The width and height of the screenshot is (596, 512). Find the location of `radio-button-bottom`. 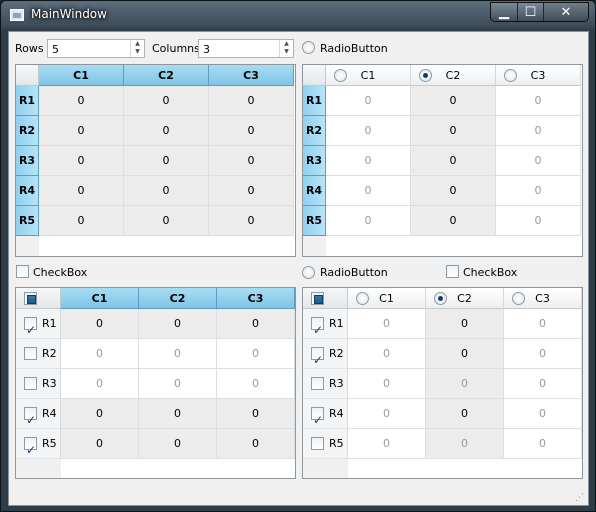

radio-button-bottom is located at coordinates (308, 272).